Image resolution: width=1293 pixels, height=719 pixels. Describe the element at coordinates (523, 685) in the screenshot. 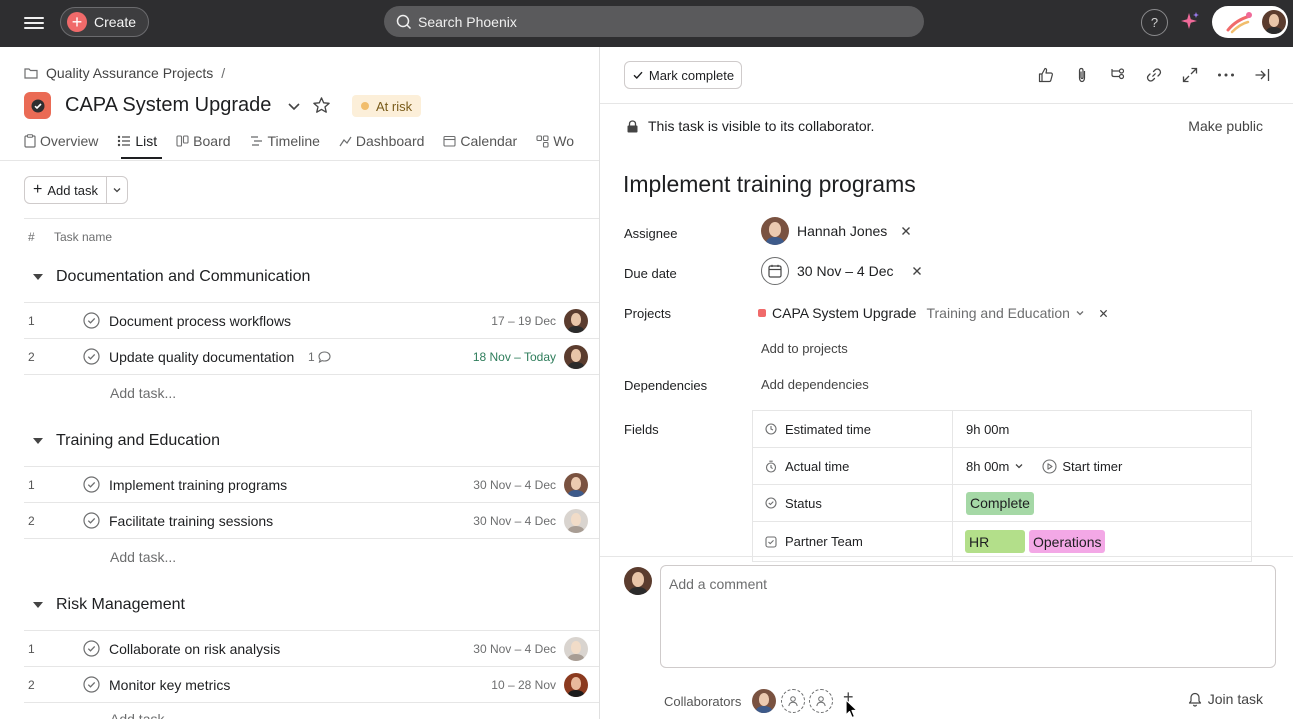

I see `task-due-date: 10 – 28 Nov` at that location.